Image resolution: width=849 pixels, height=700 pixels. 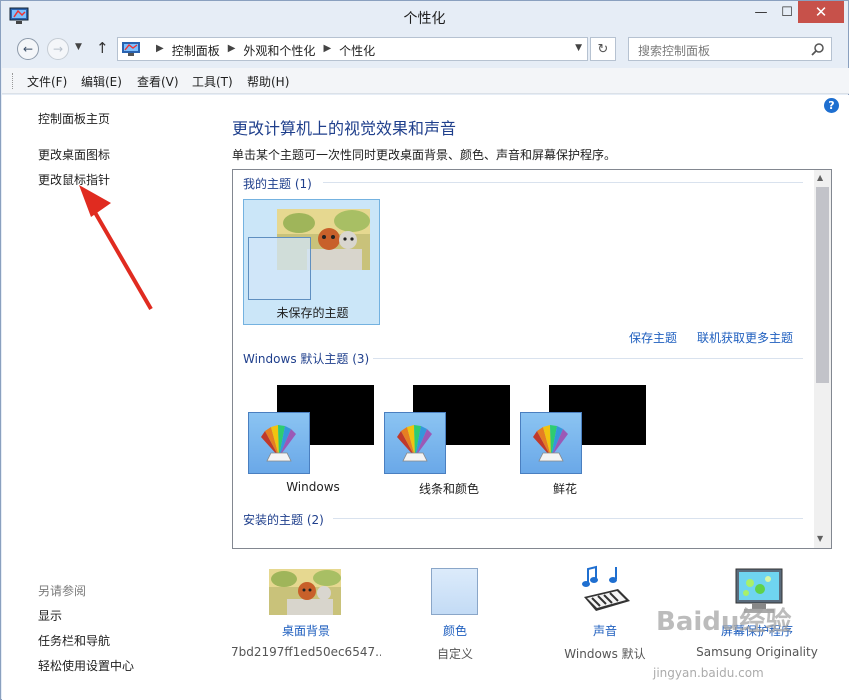 I want to click on address-dropdown-button: ▼, so click(x=578, y=48).